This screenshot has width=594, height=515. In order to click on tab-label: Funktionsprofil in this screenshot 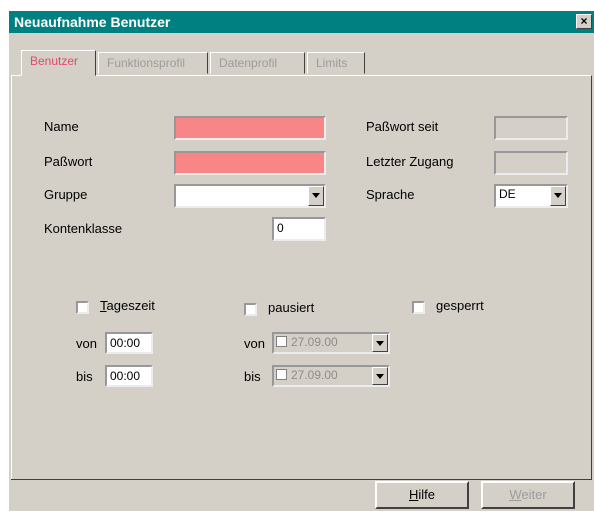, I will do `click(146, 63)`.